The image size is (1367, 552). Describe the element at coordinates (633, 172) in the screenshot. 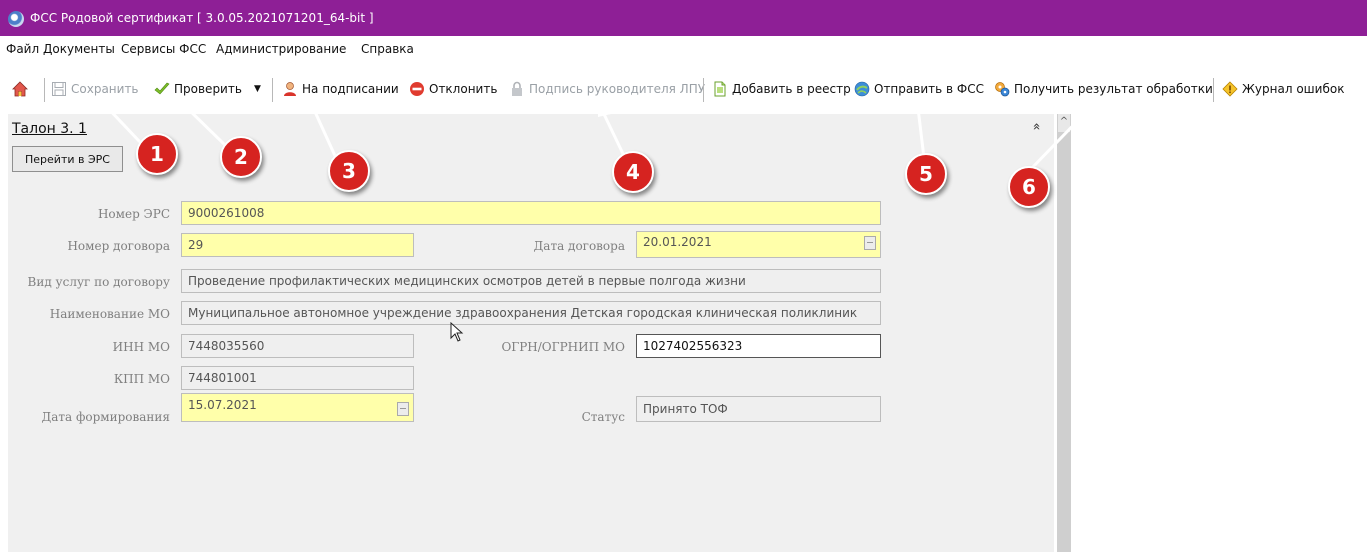

I see `callout-badge-4: 4` at that location.